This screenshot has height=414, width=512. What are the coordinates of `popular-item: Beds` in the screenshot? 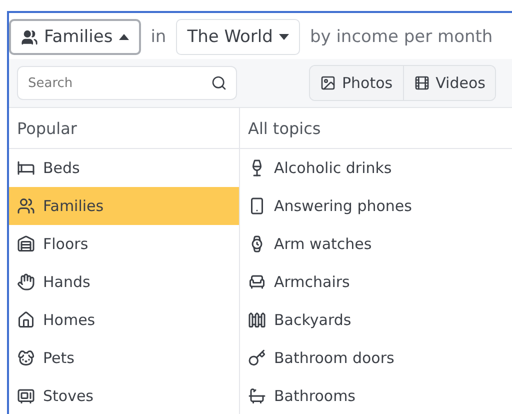 It's located at (124, 168).